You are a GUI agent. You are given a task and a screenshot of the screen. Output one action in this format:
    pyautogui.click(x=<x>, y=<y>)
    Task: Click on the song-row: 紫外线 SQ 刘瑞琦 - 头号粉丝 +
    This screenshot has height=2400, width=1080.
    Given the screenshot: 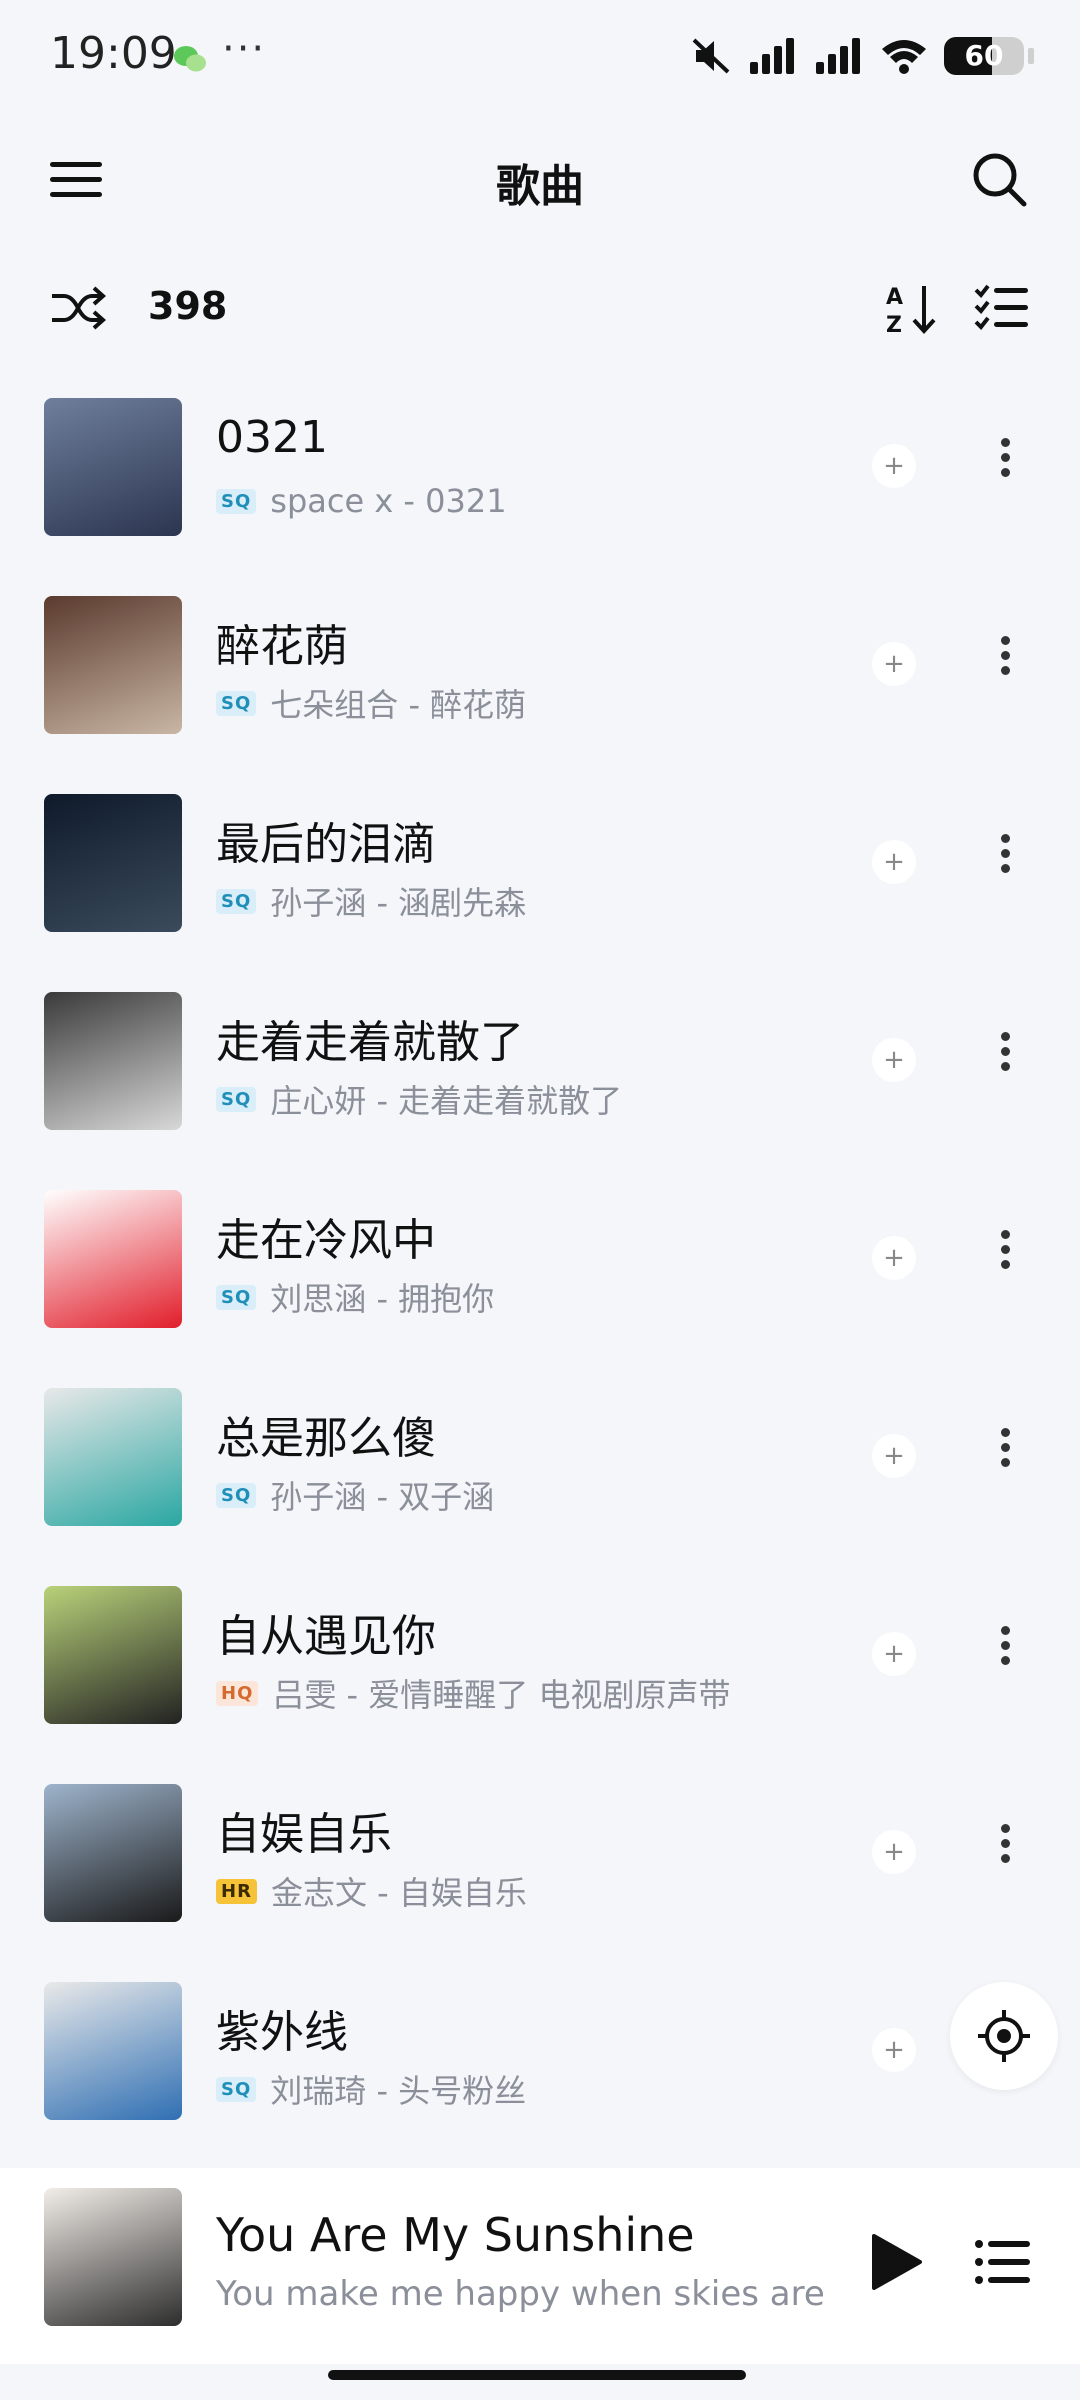 What is the action you would take?
    pyautogui.click(x=540, y=2081)
    